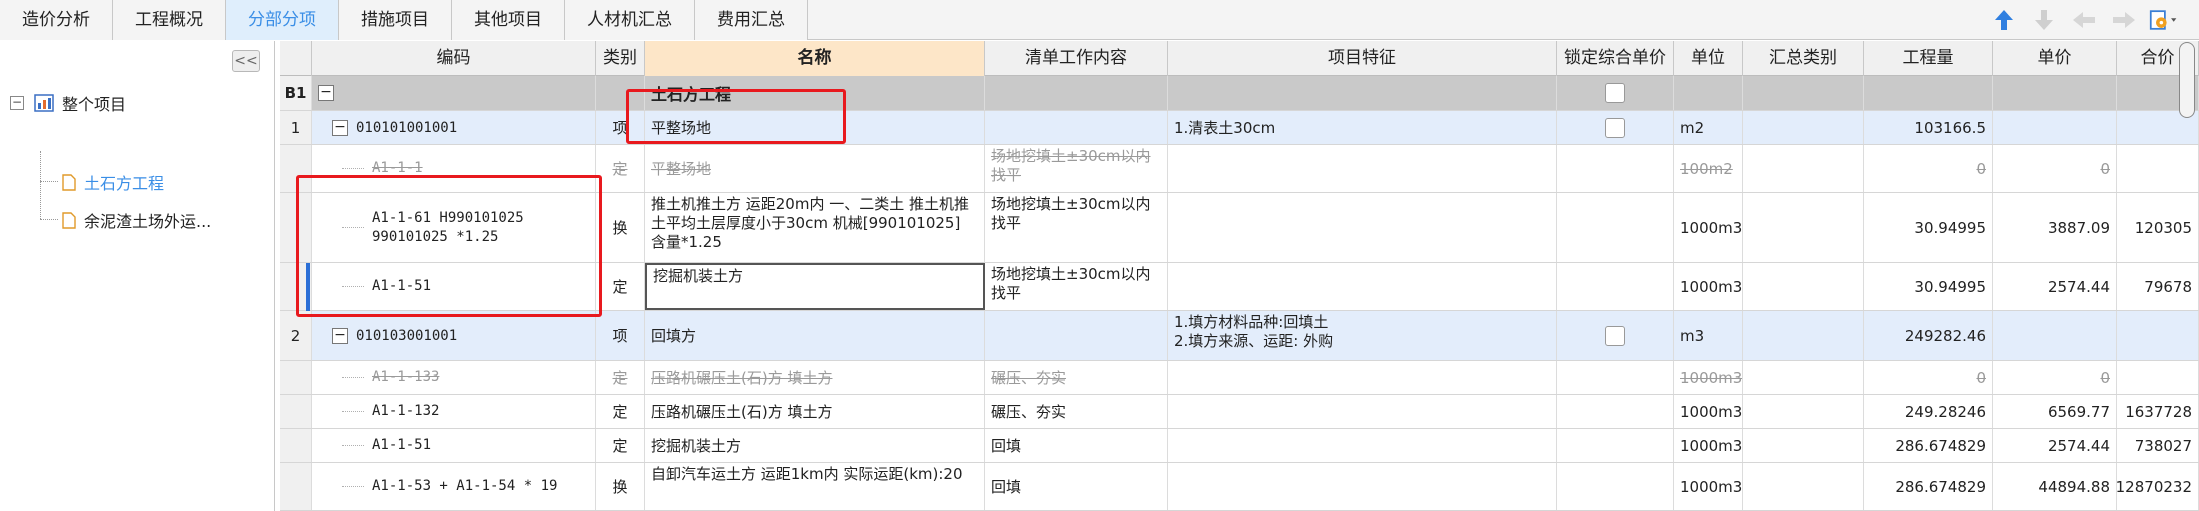 This screenshot has width=2199, height=511. What do you see at coordinates (1615, 58) in the screenshot?
I see `column-header-lock: 锁定综合单价` at bounding box center [1615, 58].